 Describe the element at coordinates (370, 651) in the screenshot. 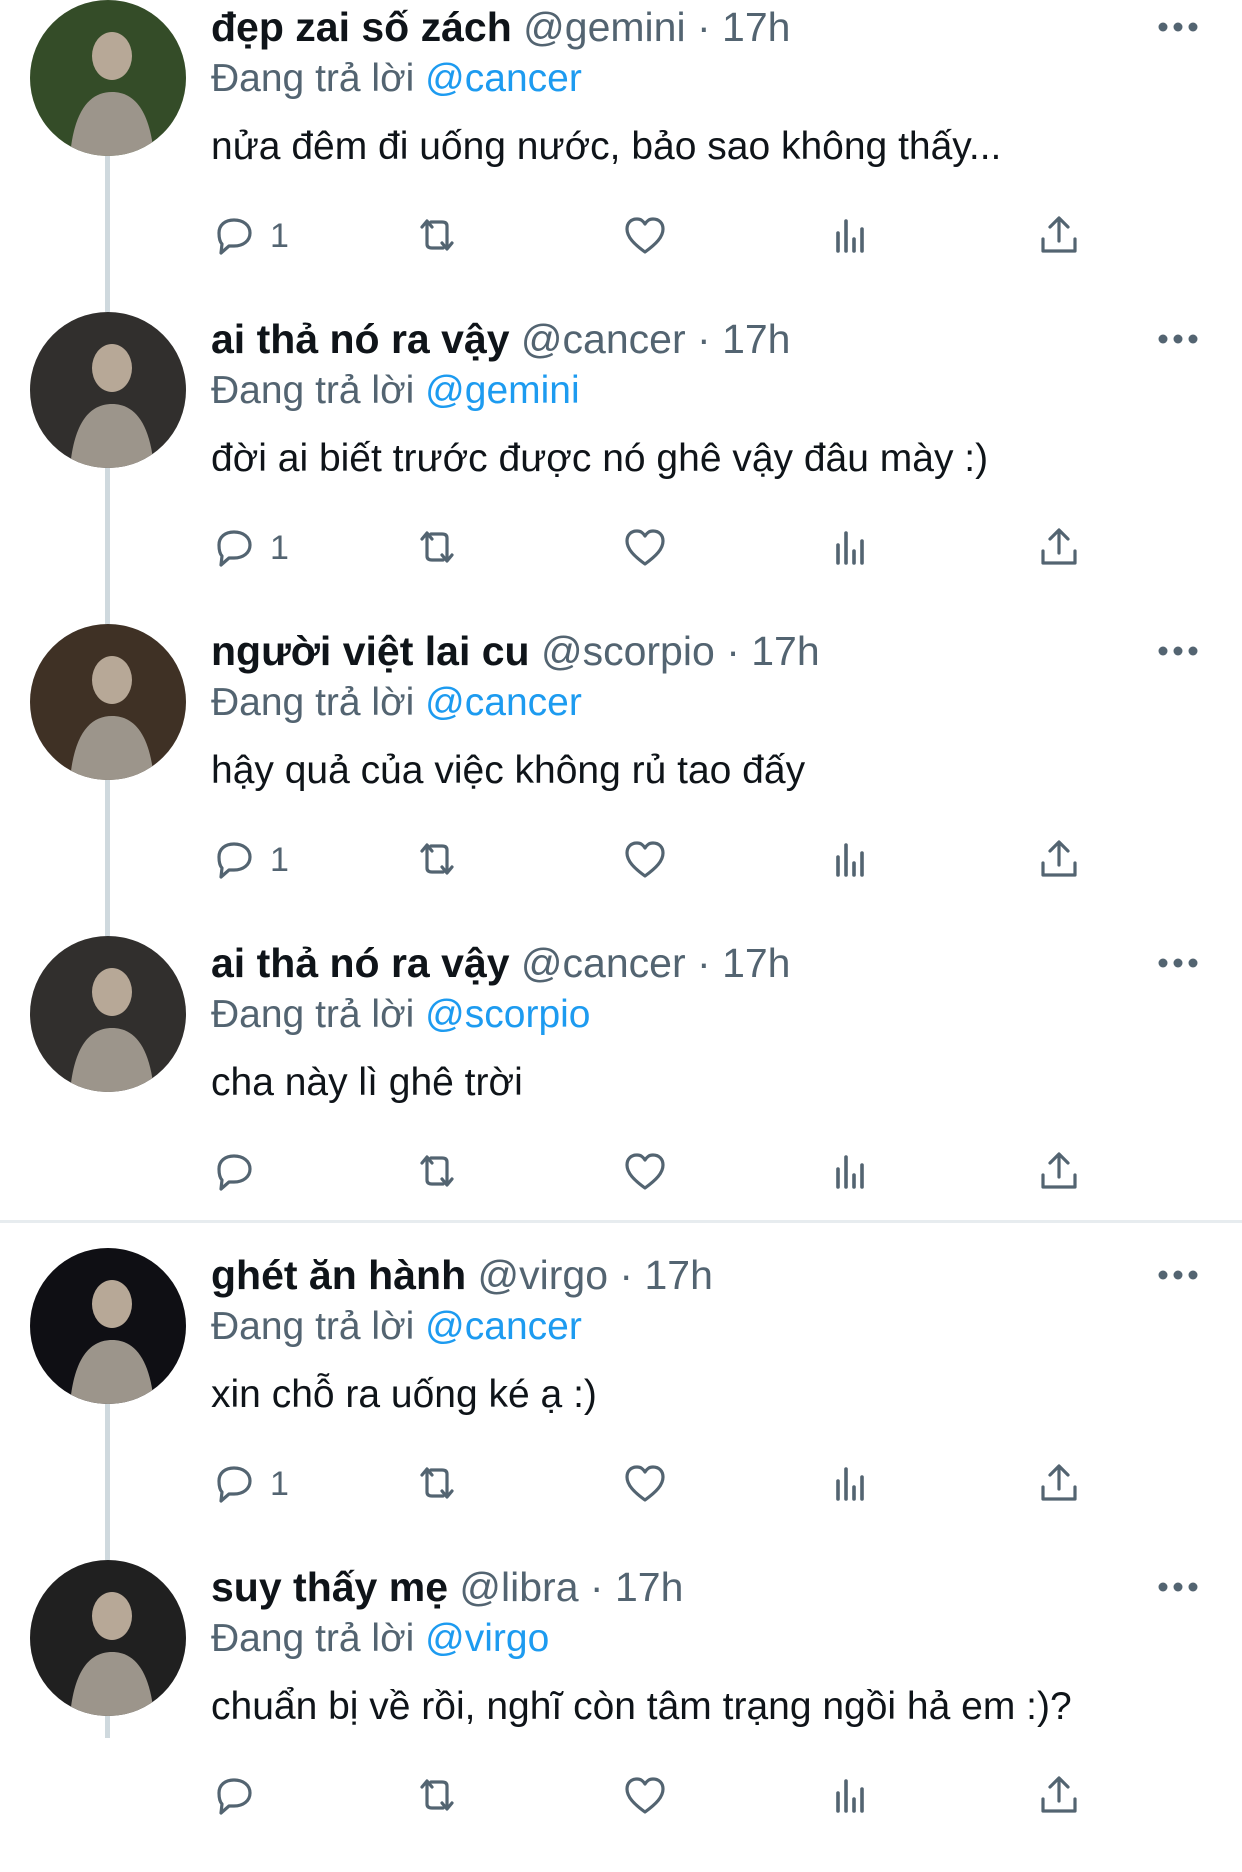

I see `display-name: người việt lai cu` at that location.